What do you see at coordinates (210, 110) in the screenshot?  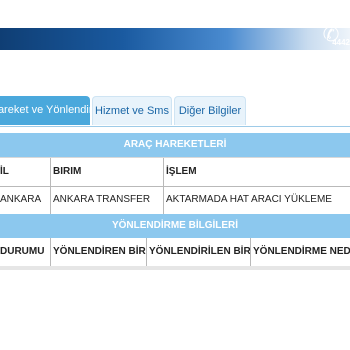 I see `tab-diger-bilgiler: Diğer Bilgiler` at bounding box center [210, 110].